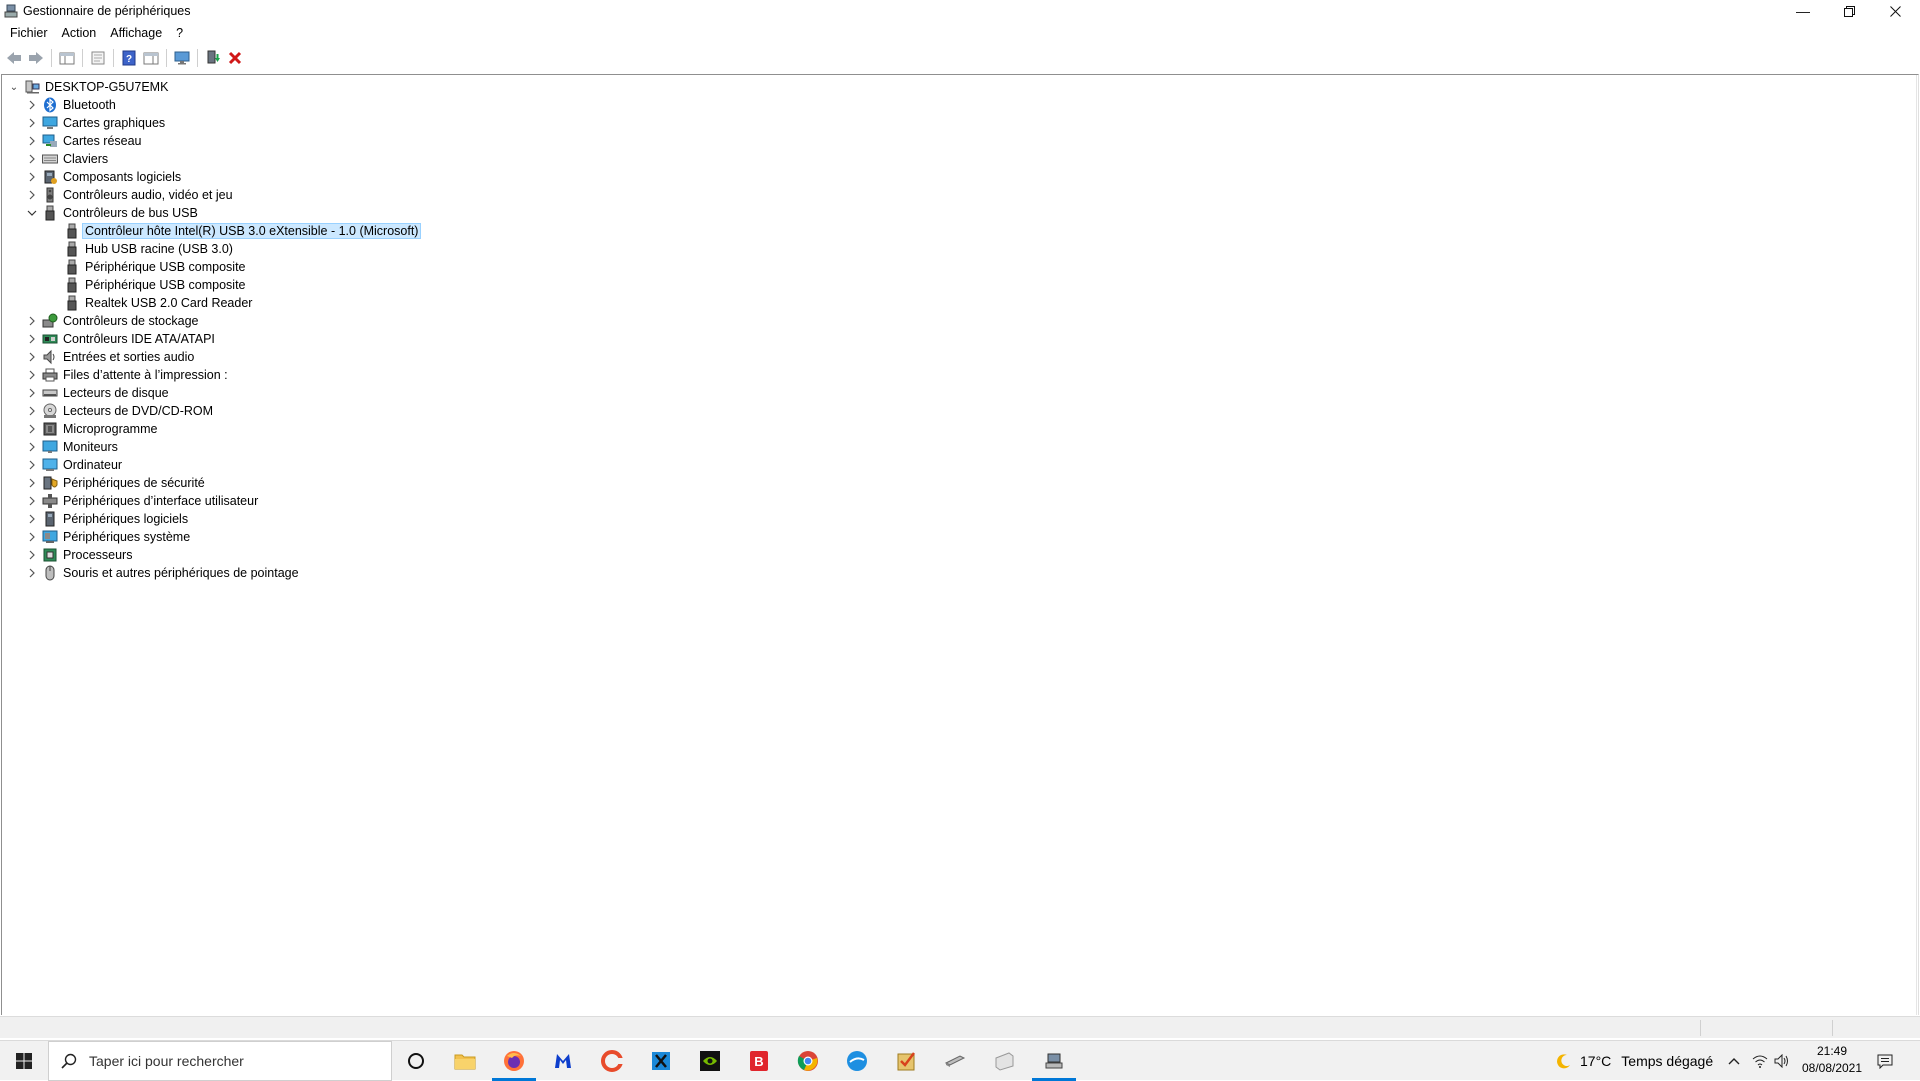  Describe the element at coordinates (117, 483) in the screenshot. I see `tree-category: Périphériques de sécurité` at that location.